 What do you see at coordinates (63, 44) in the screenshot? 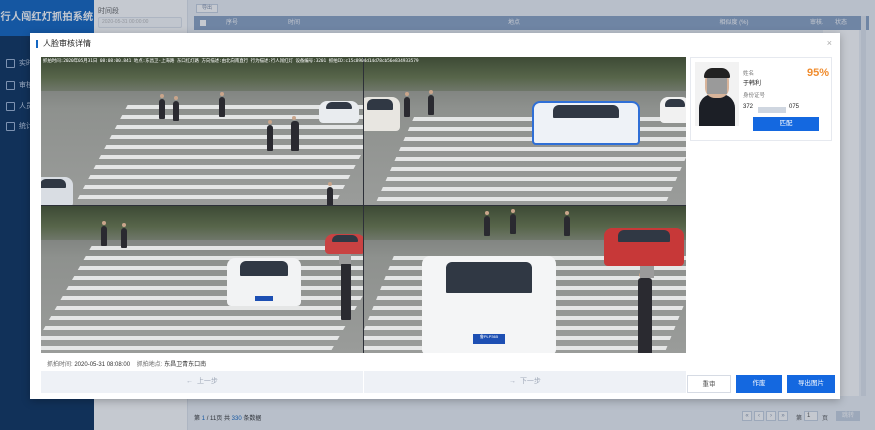
I see `modal-title: 人脸审核详情` at bounding box center [63, 44].